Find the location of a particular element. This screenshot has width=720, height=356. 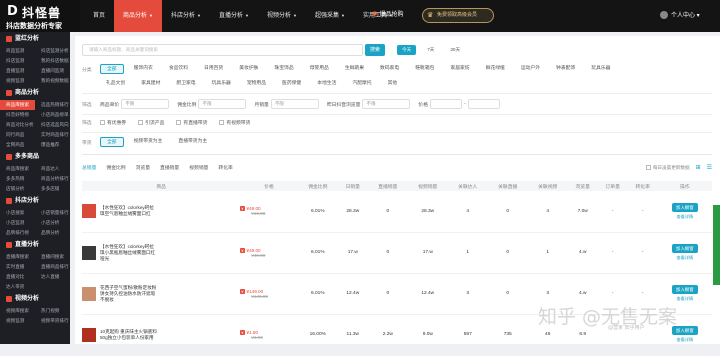

option-checkbox: 有视频带货 is located at coordinates (234, 122).